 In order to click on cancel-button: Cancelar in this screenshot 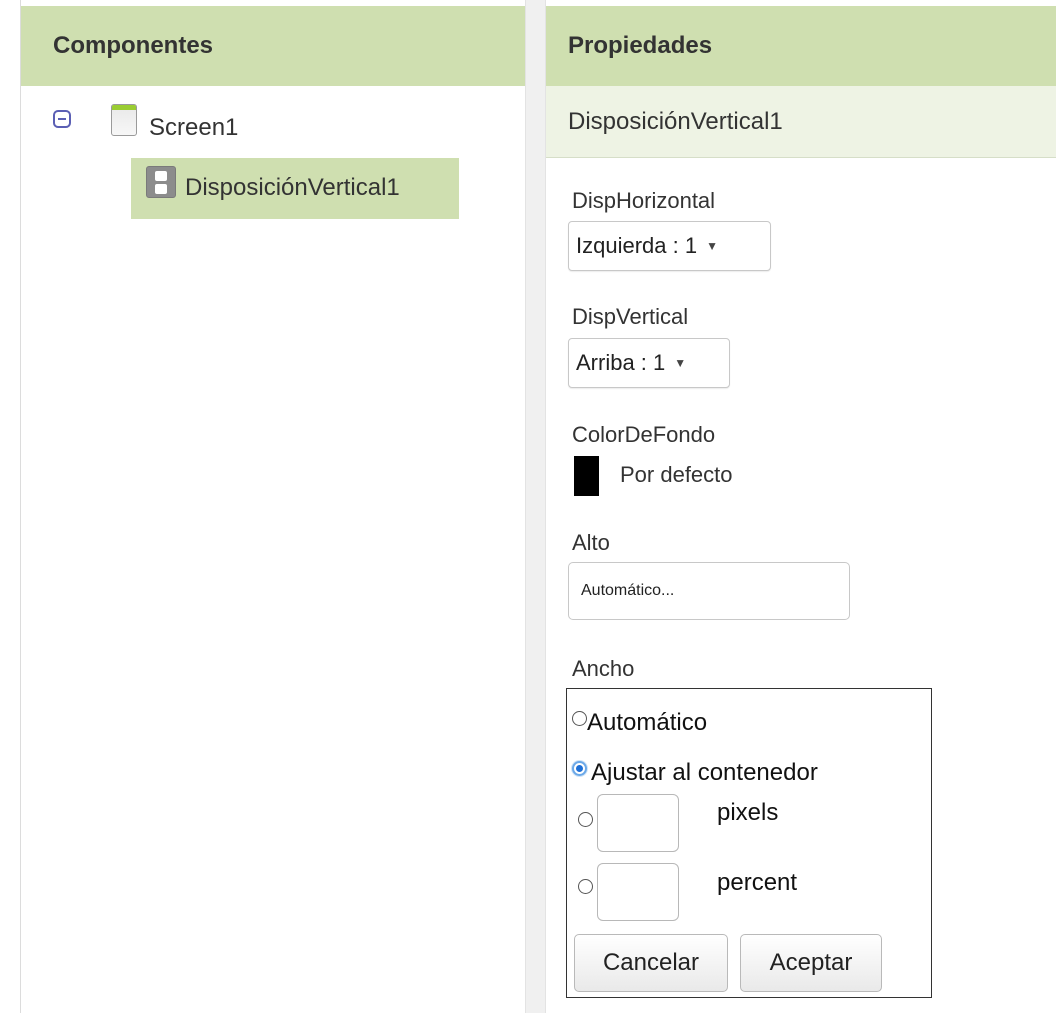, I will do `click(651, 963)`.